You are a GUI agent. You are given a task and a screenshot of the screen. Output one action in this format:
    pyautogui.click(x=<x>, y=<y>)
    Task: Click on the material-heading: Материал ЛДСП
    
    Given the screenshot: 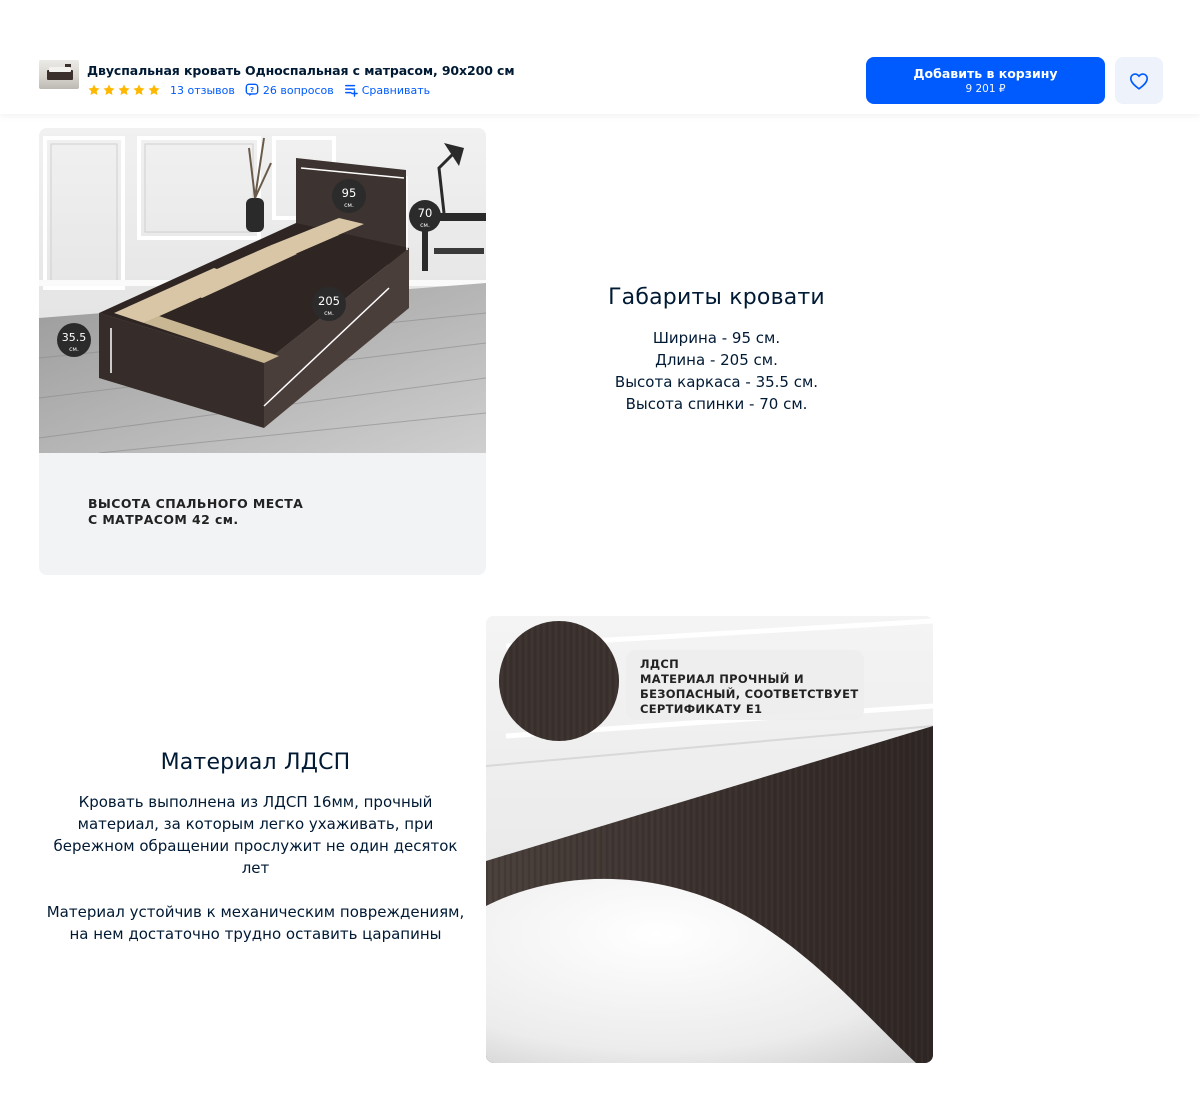 What is the action you would take?
    pyautogui.click(x=255, y=762)
    